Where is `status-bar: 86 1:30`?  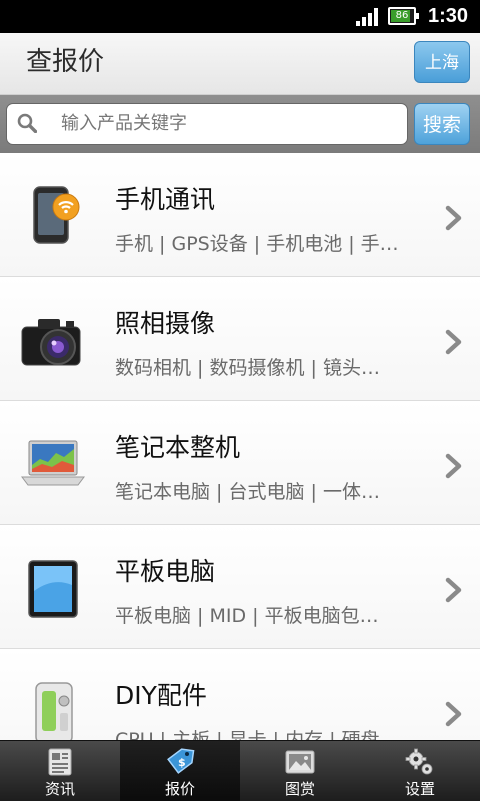
status-bar: 86 1:30 is located at coordinates (240, 16).